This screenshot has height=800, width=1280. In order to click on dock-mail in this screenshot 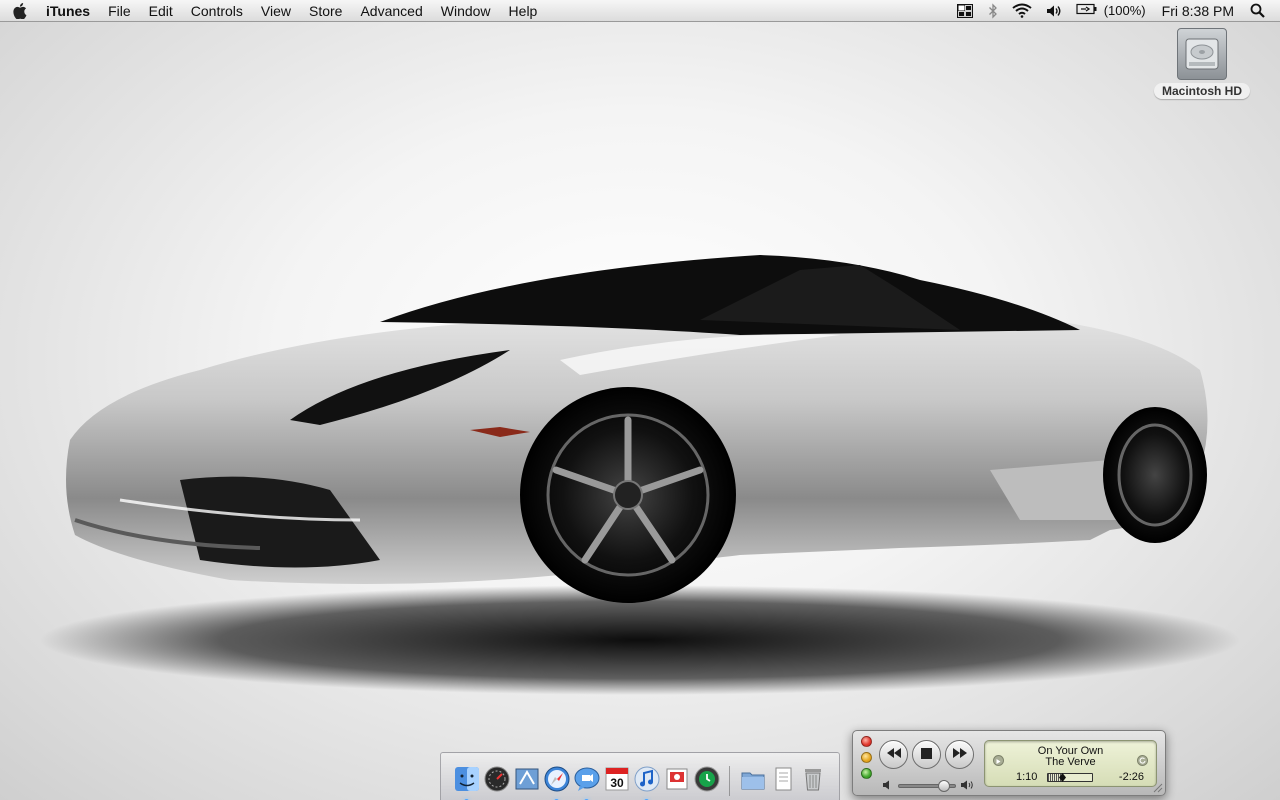, I will do `click(526, 781)`.